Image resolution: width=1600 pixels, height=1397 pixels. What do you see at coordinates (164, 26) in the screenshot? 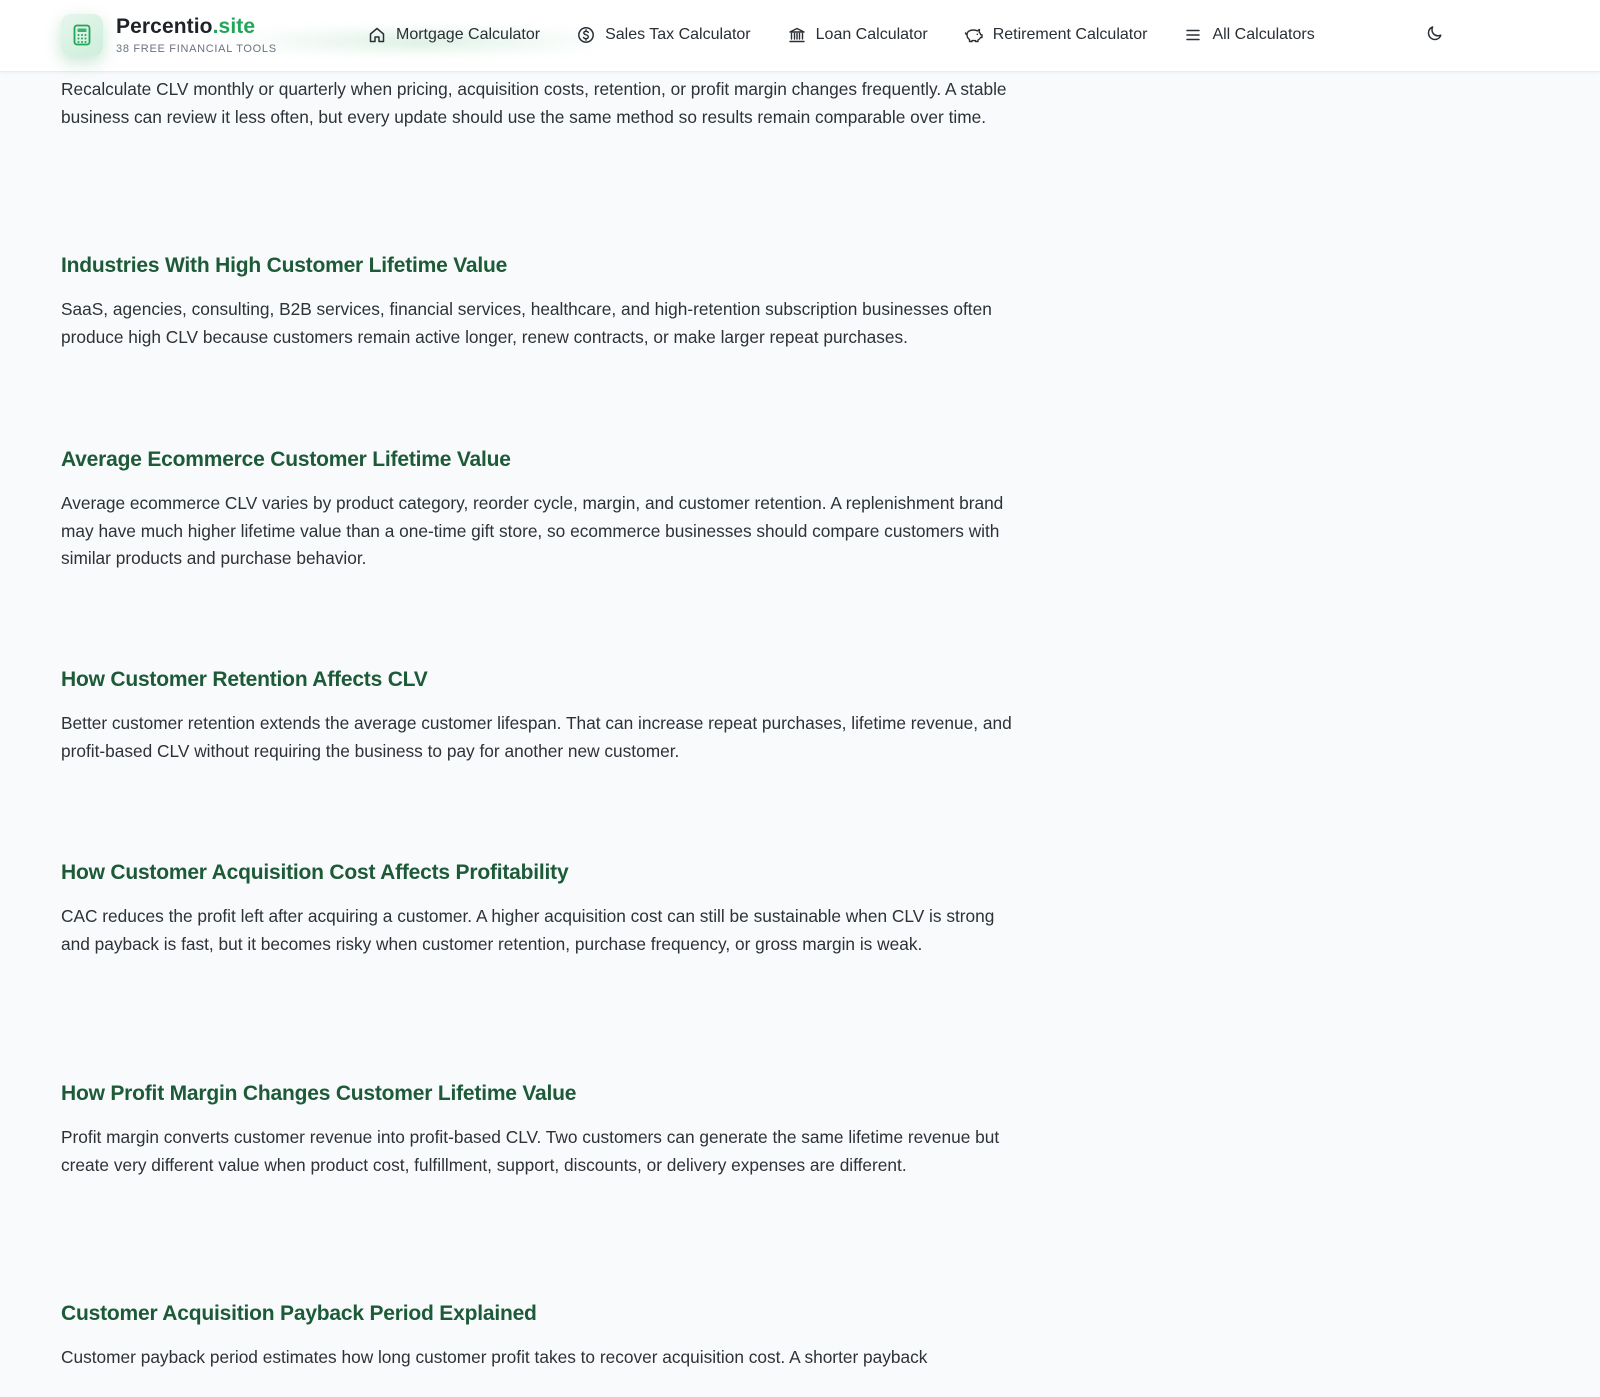
I see `brand-name-main: Percentio` at bounding box center [164, 26].